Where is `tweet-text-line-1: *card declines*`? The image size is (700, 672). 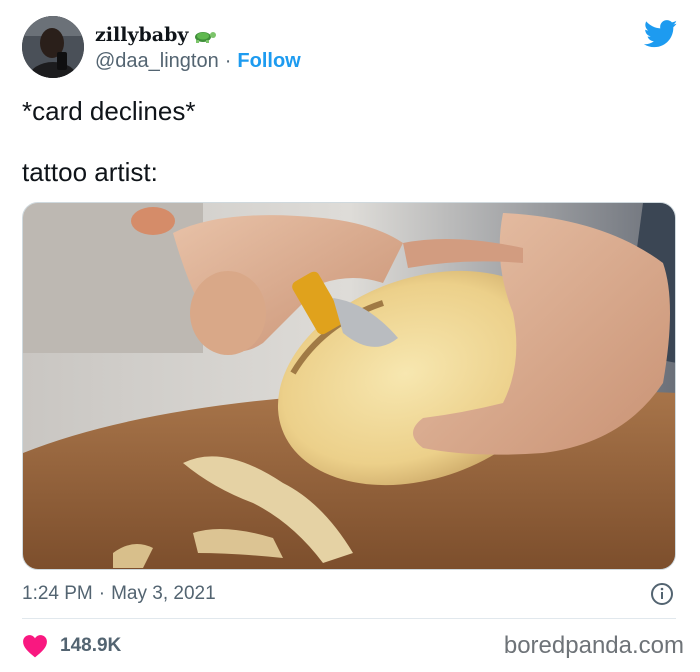
tweet-text-line-1: *card declines* is located at coordinates (109, 111).